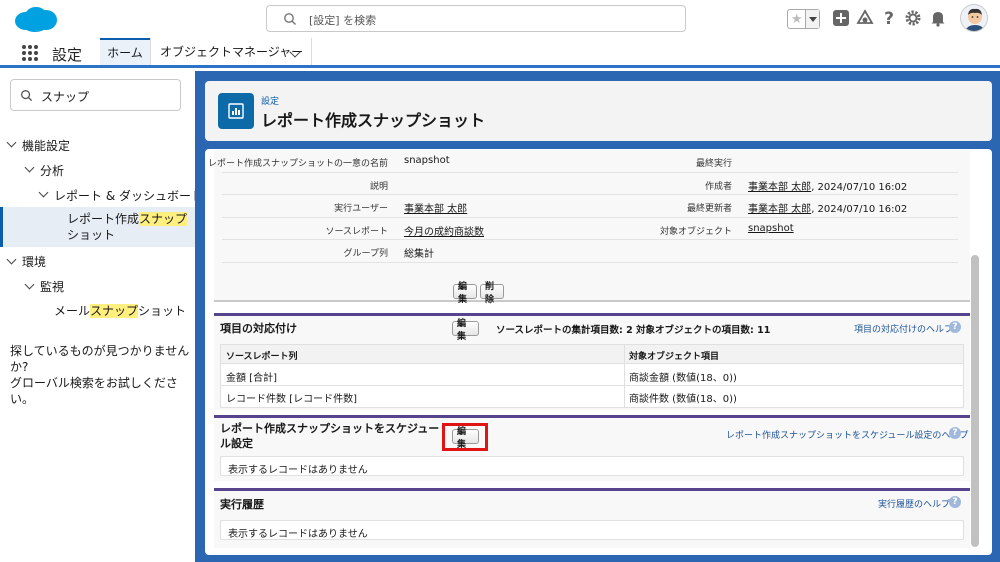  I want to click on app-name: 設定, so click(67, 55).